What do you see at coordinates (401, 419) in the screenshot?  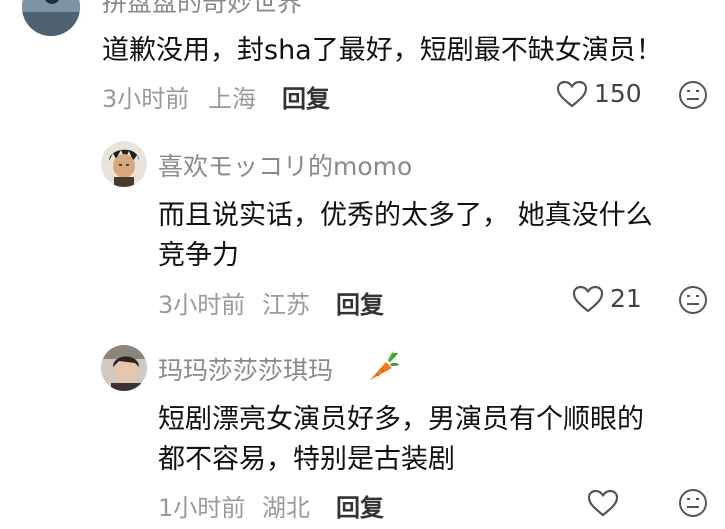 I see `comment-text: 短剧漂亮女演员好多，男演员有个顺眼的` at bounding box center [401, 419].